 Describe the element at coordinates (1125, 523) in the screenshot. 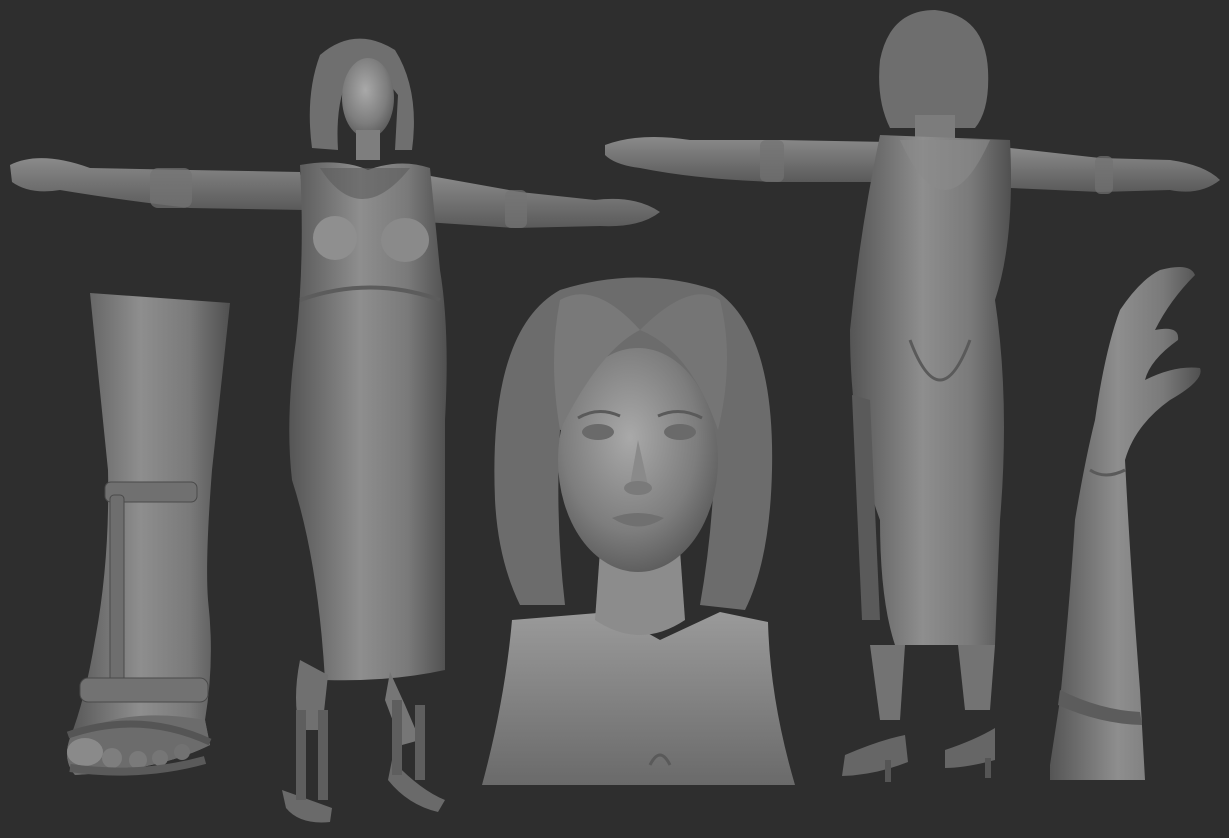

I see `hand-forearm-side` at that location.